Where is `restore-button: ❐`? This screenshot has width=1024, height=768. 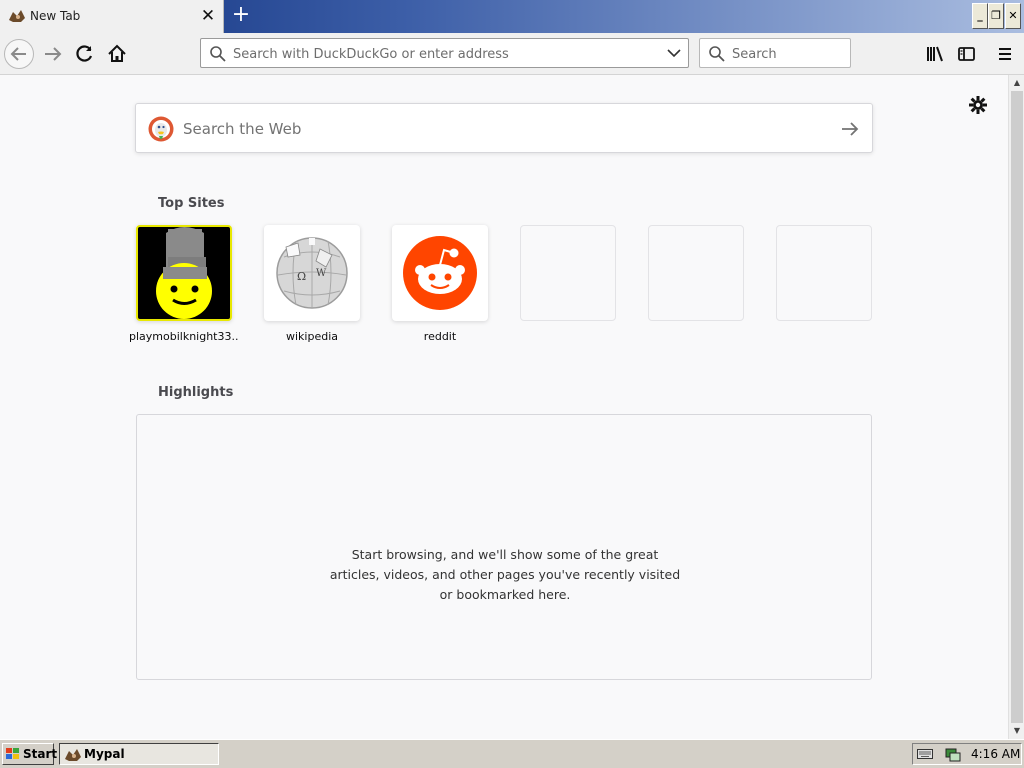
restore-button: ❐ is located at coordinates (996, 16).